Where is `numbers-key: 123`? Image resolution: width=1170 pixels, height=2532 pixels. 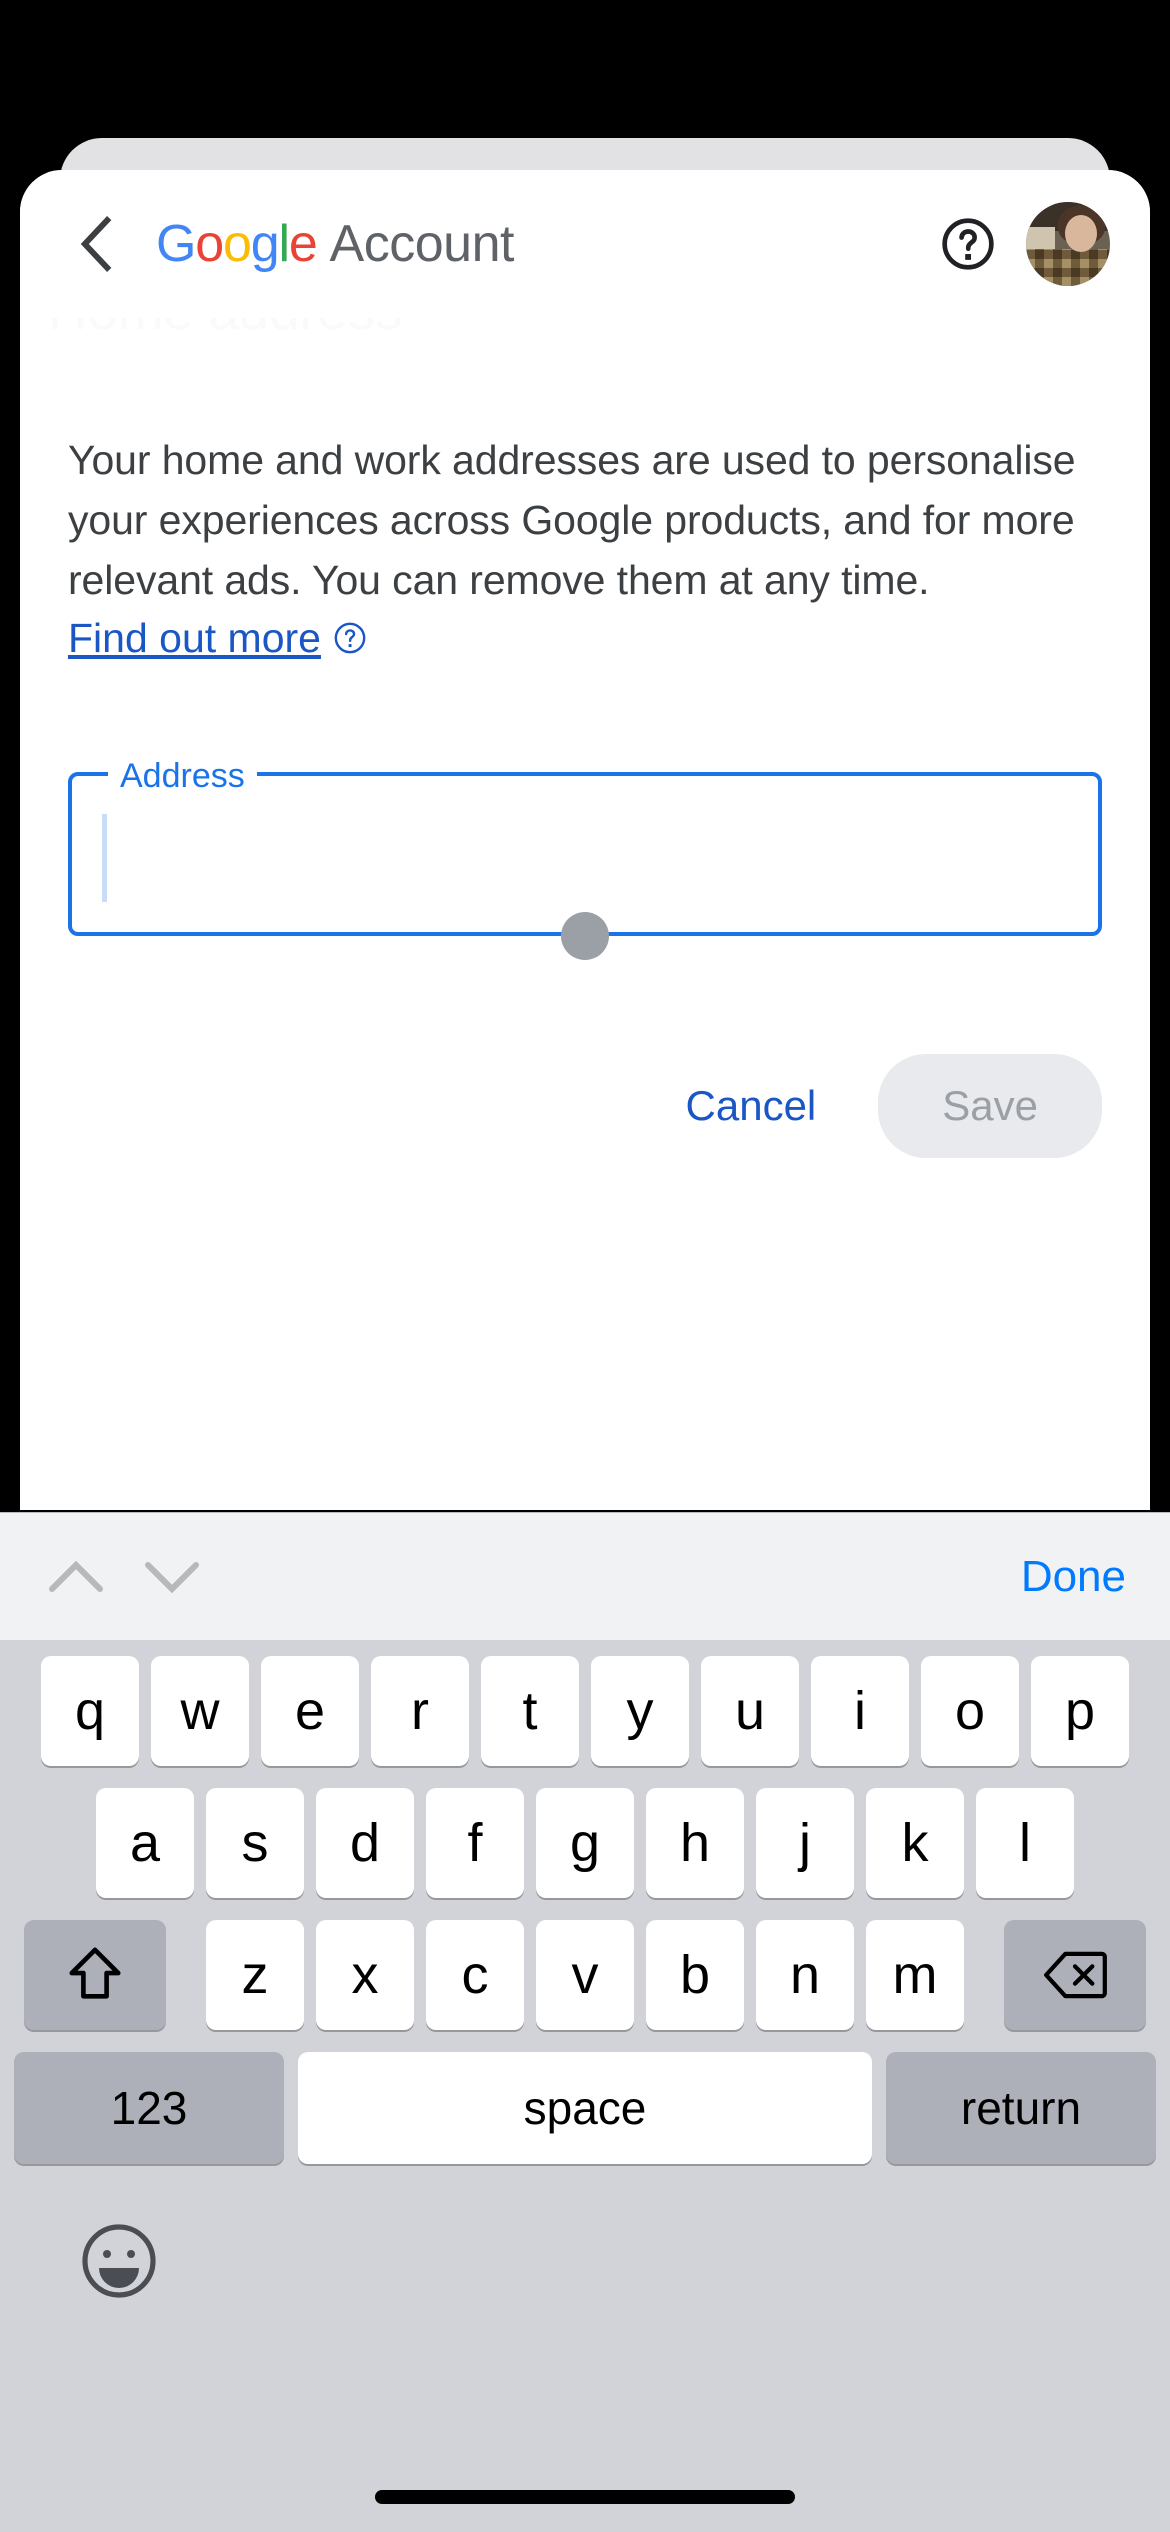 numbers-key: 123 is located at coordinates (149, 2108).